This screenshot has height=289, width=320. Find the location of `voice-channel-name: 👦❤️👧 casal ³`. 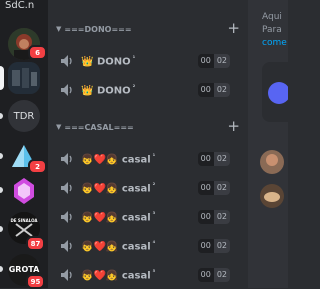

voice-channel-name: 👦❤️👧 casal ³ is located at coordinates (118, 217).